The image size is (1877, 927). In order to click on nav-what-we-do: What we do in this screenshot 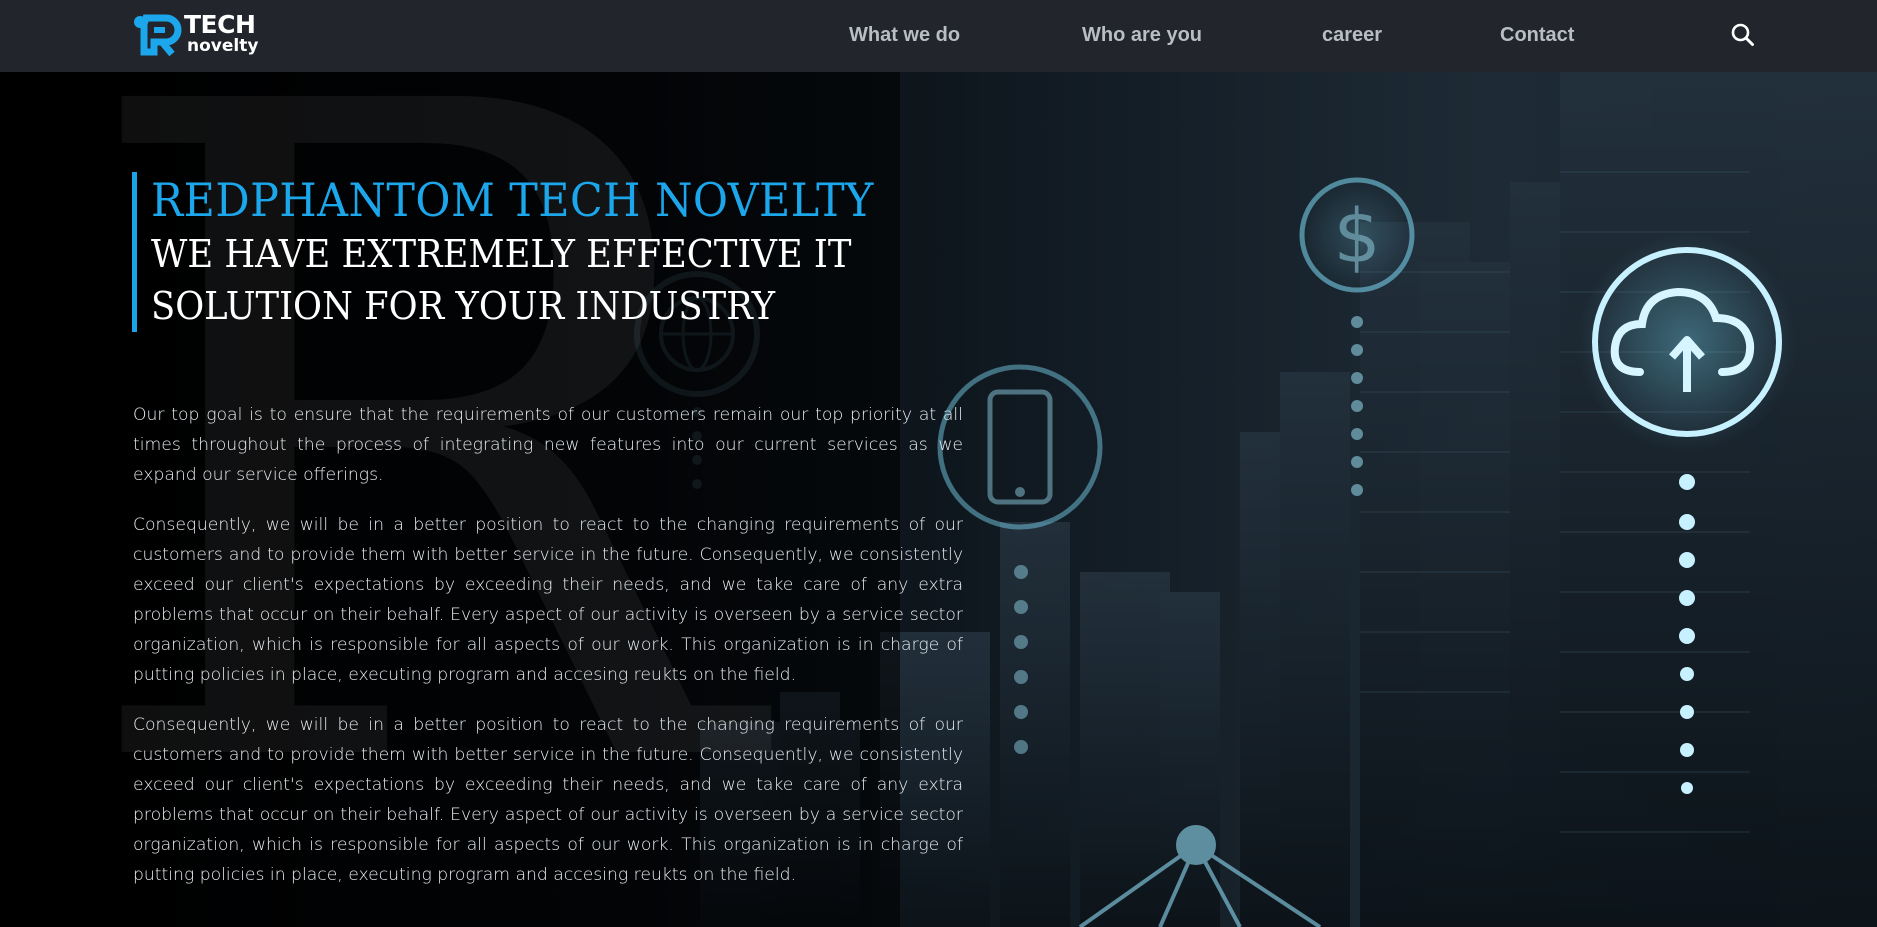, I will do `click(904, 35)`.